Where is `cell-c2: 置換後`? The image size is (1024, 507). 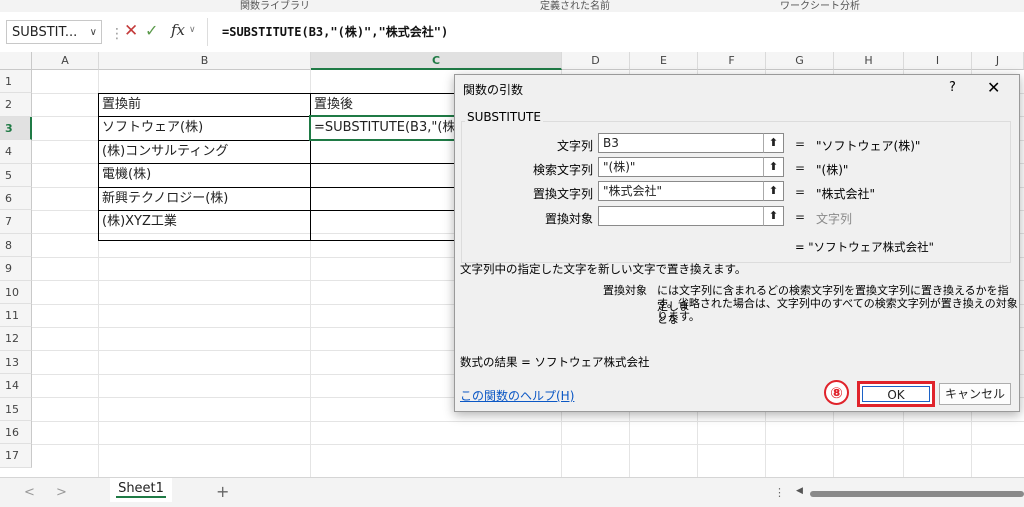
cell-c2: 置換後 is located at coordinates (384, 104).